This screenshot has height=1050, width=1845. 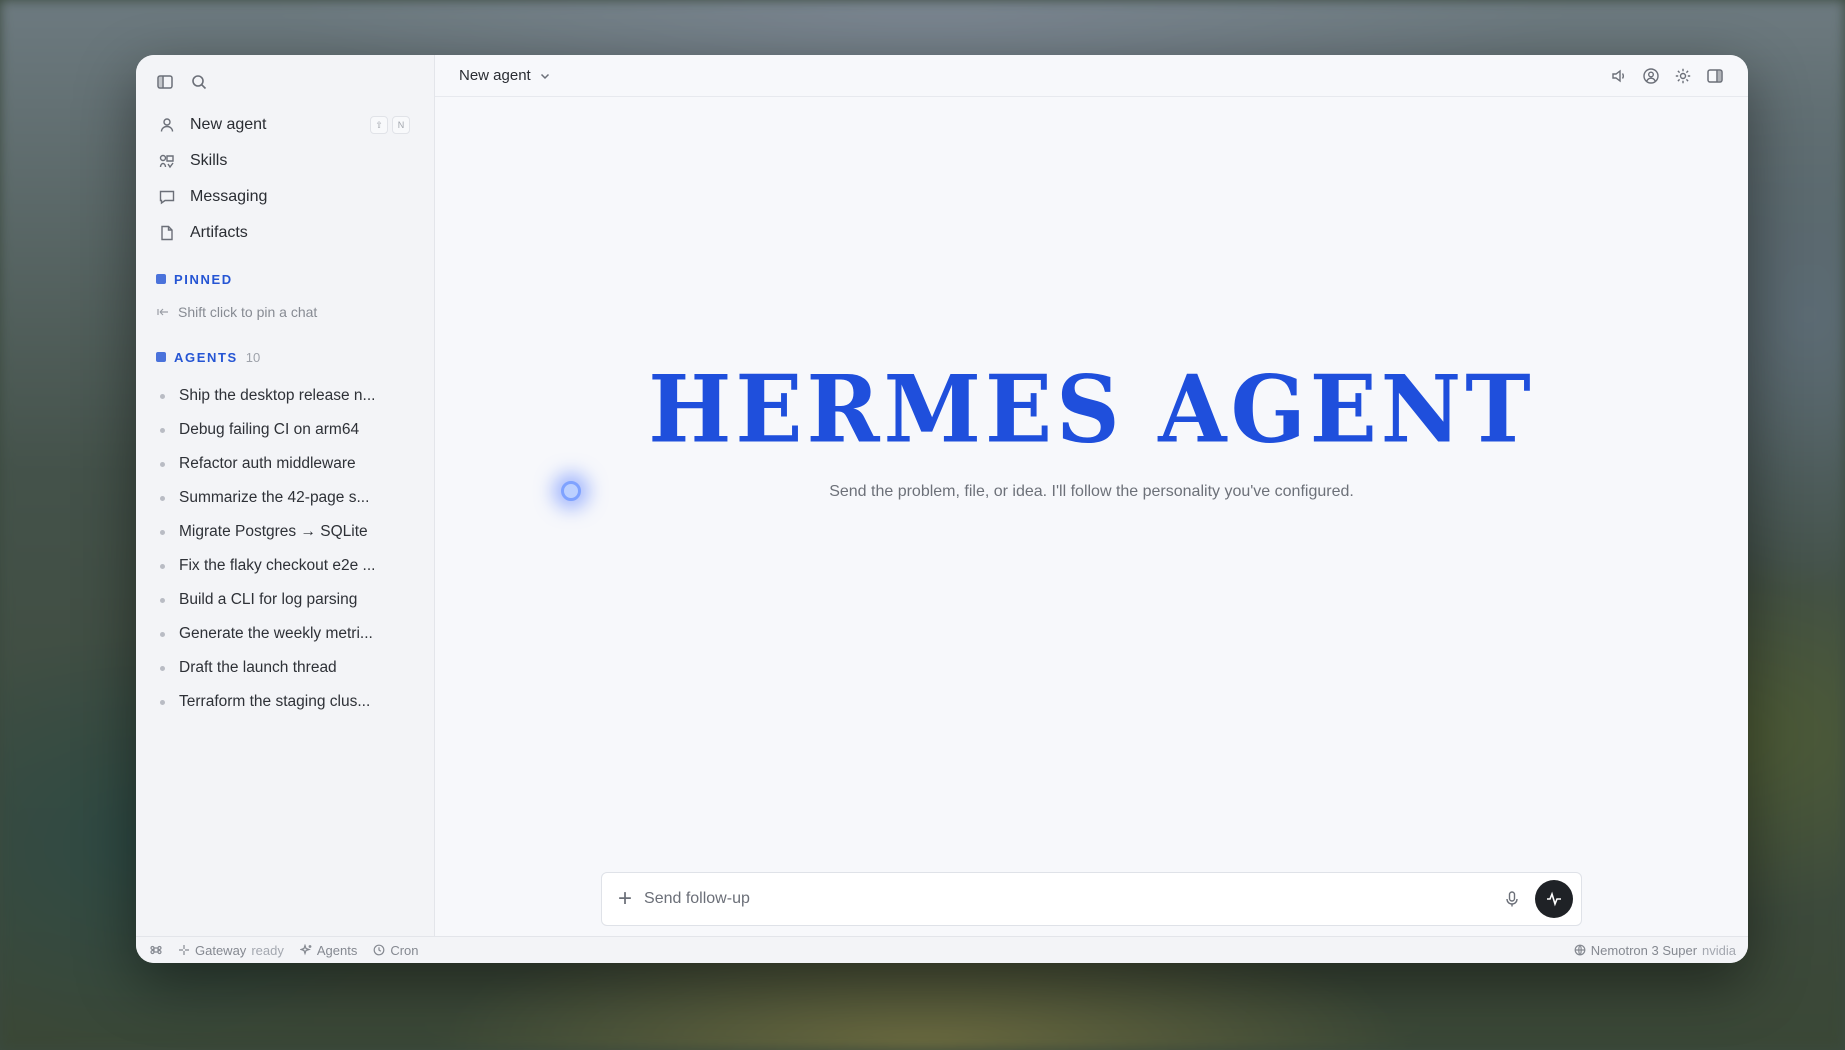 I want to click on sidebar-item-label: Artifacts, so click(x=219, y=232).